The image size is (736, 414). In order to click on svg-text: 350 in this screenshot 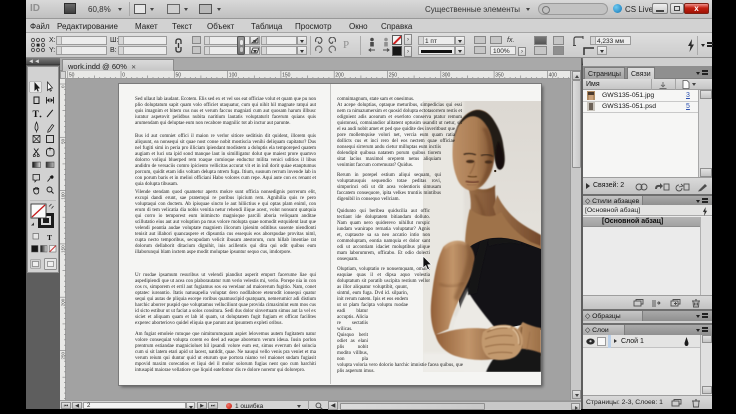, I will do `click(499, 76)`.